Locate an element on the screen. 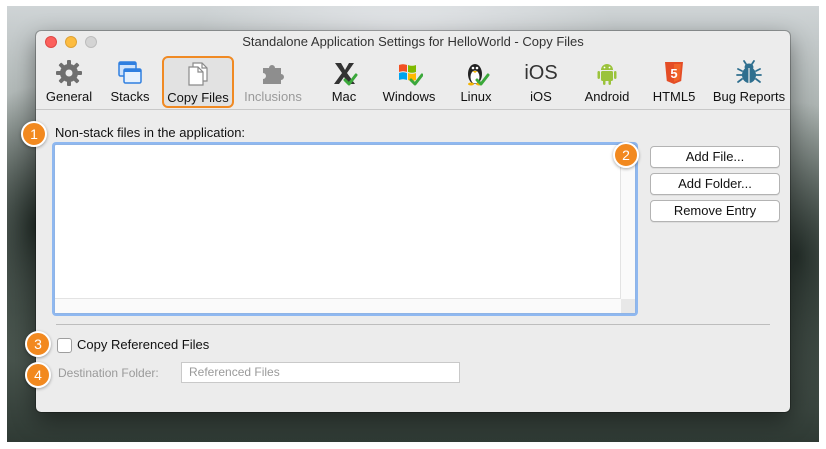  tab-ios-label: iOS is located at coordinates (541, 96).